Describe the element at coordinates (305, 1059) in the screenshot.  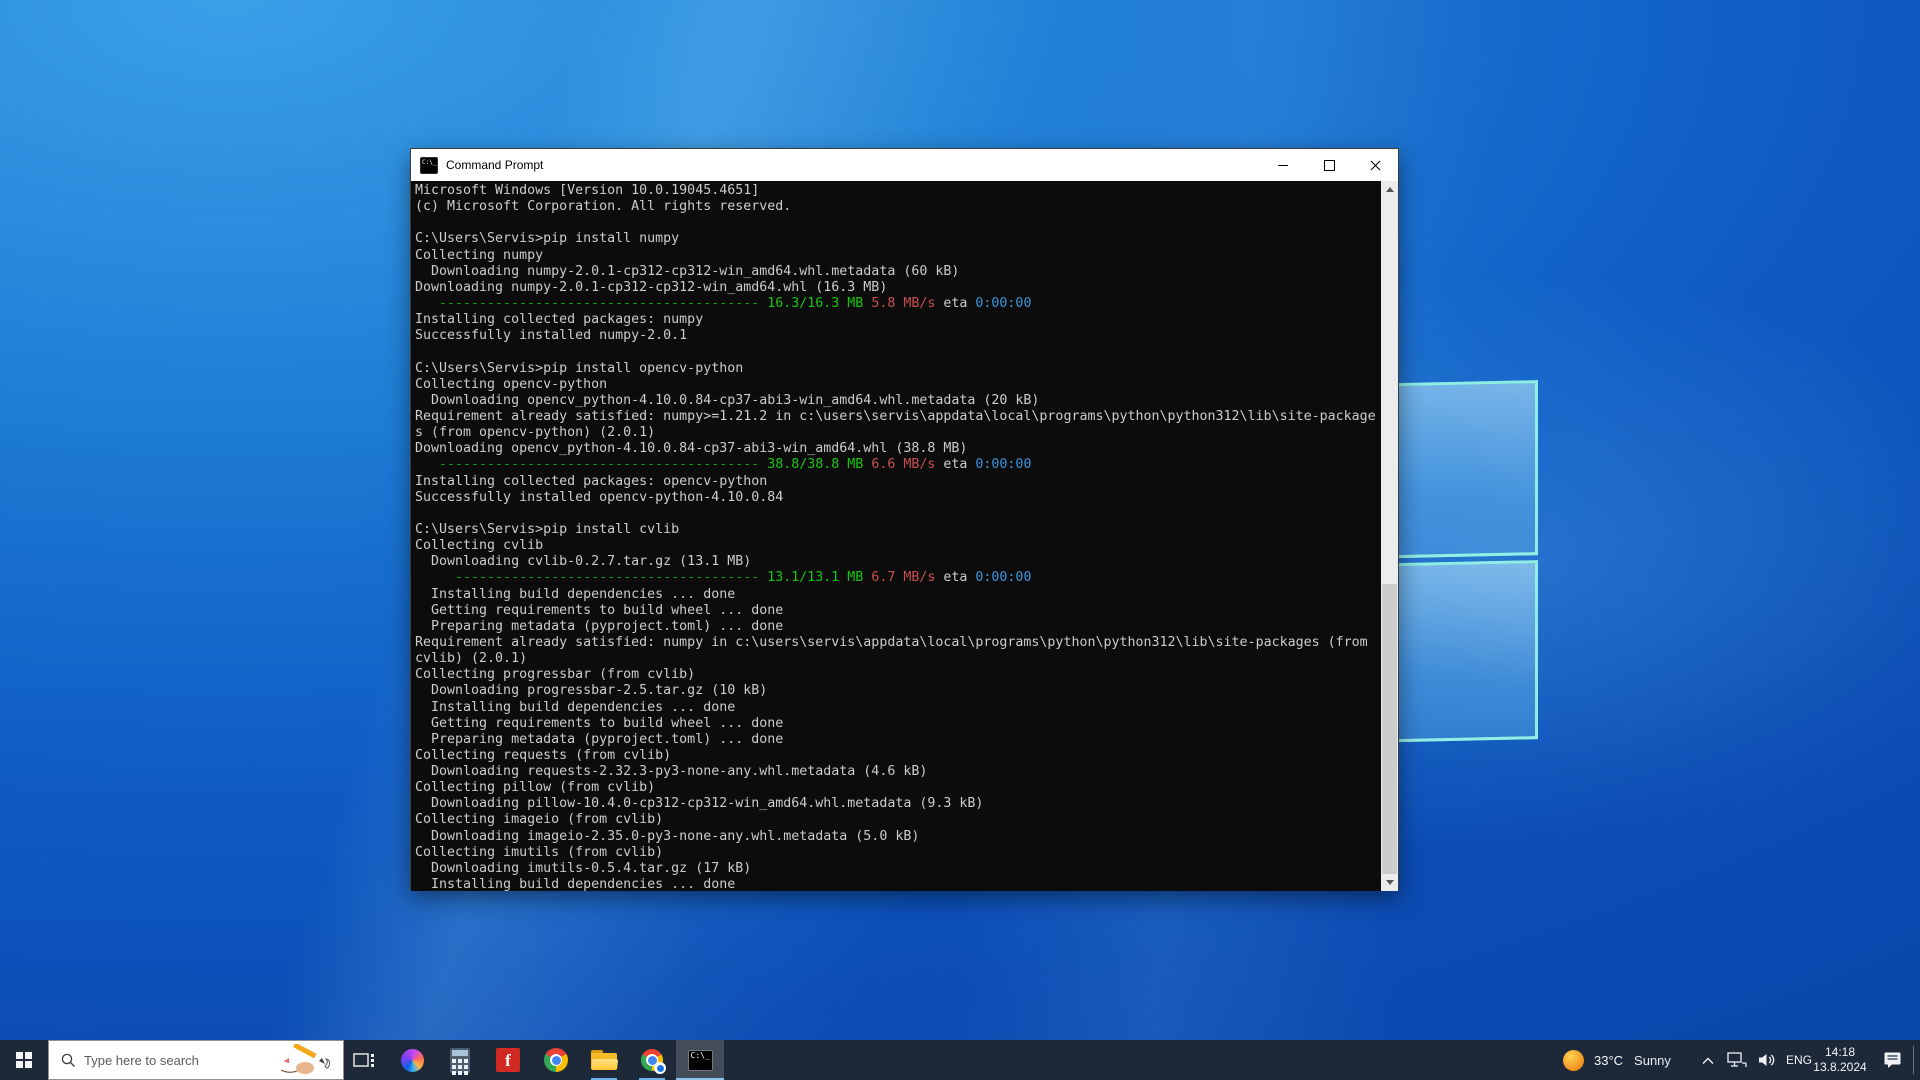
I see `search-doodle-pencil-hand` at that location.